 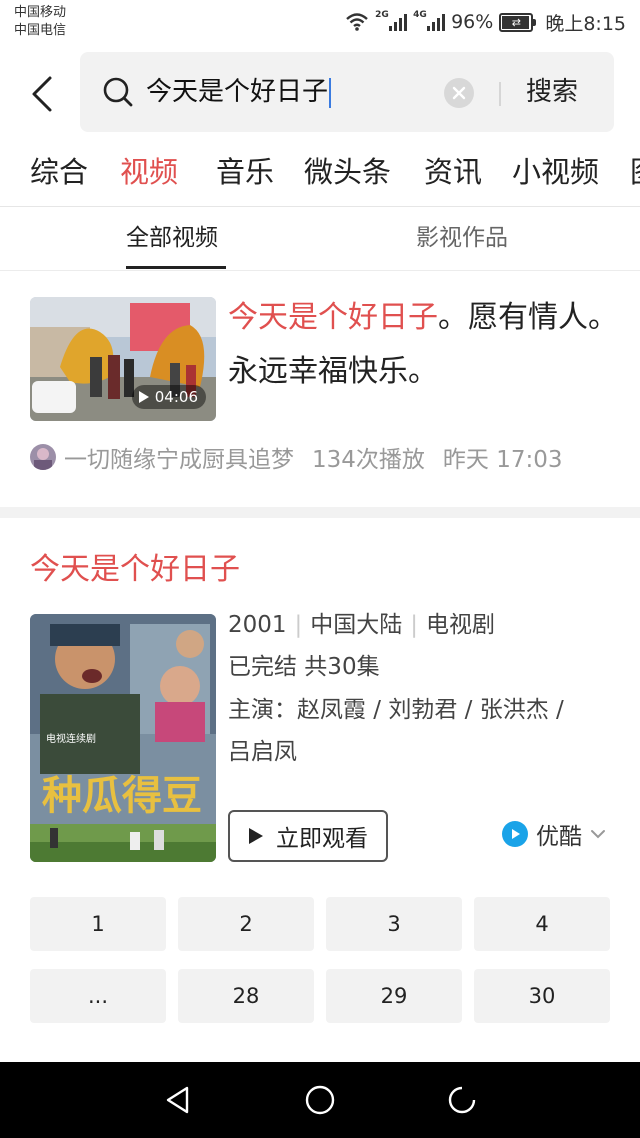 I want to click on subtab-film-tv: 影视作品, so click(x=462, y=238).